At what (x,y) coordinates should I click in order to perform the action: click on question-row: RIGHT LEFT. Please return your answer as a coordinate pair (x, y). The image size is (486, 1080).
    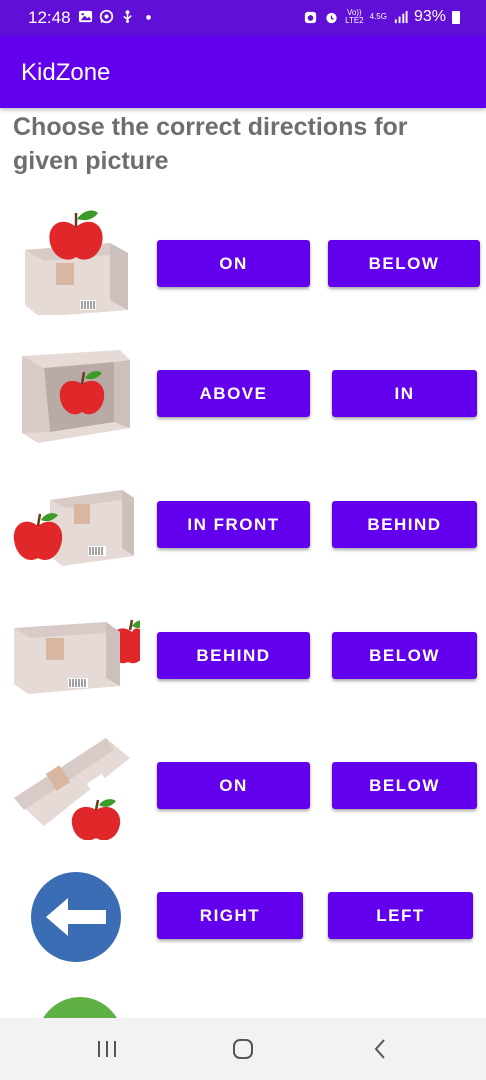
    Looking at the image, I should click on (243, 917).